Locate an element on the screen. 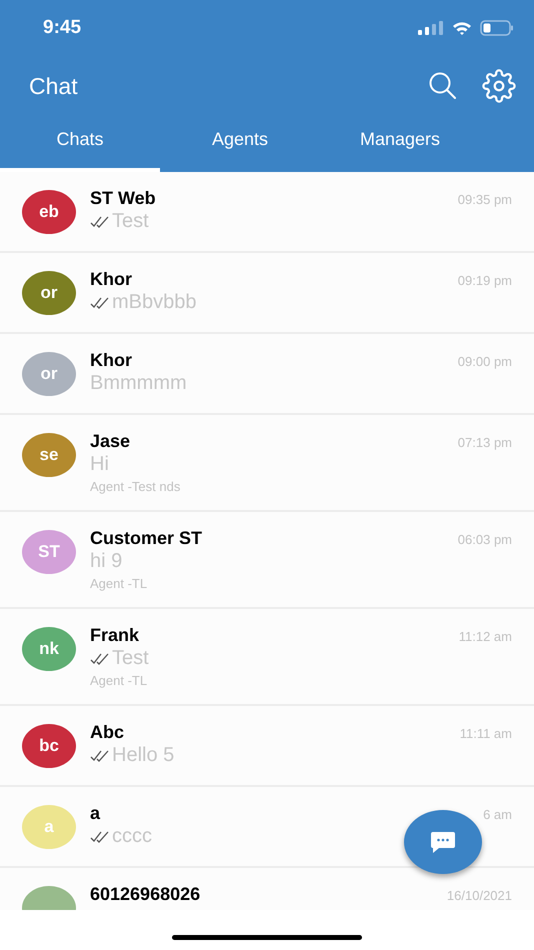  message-time: 6 am is located at coordinates (497, 814).